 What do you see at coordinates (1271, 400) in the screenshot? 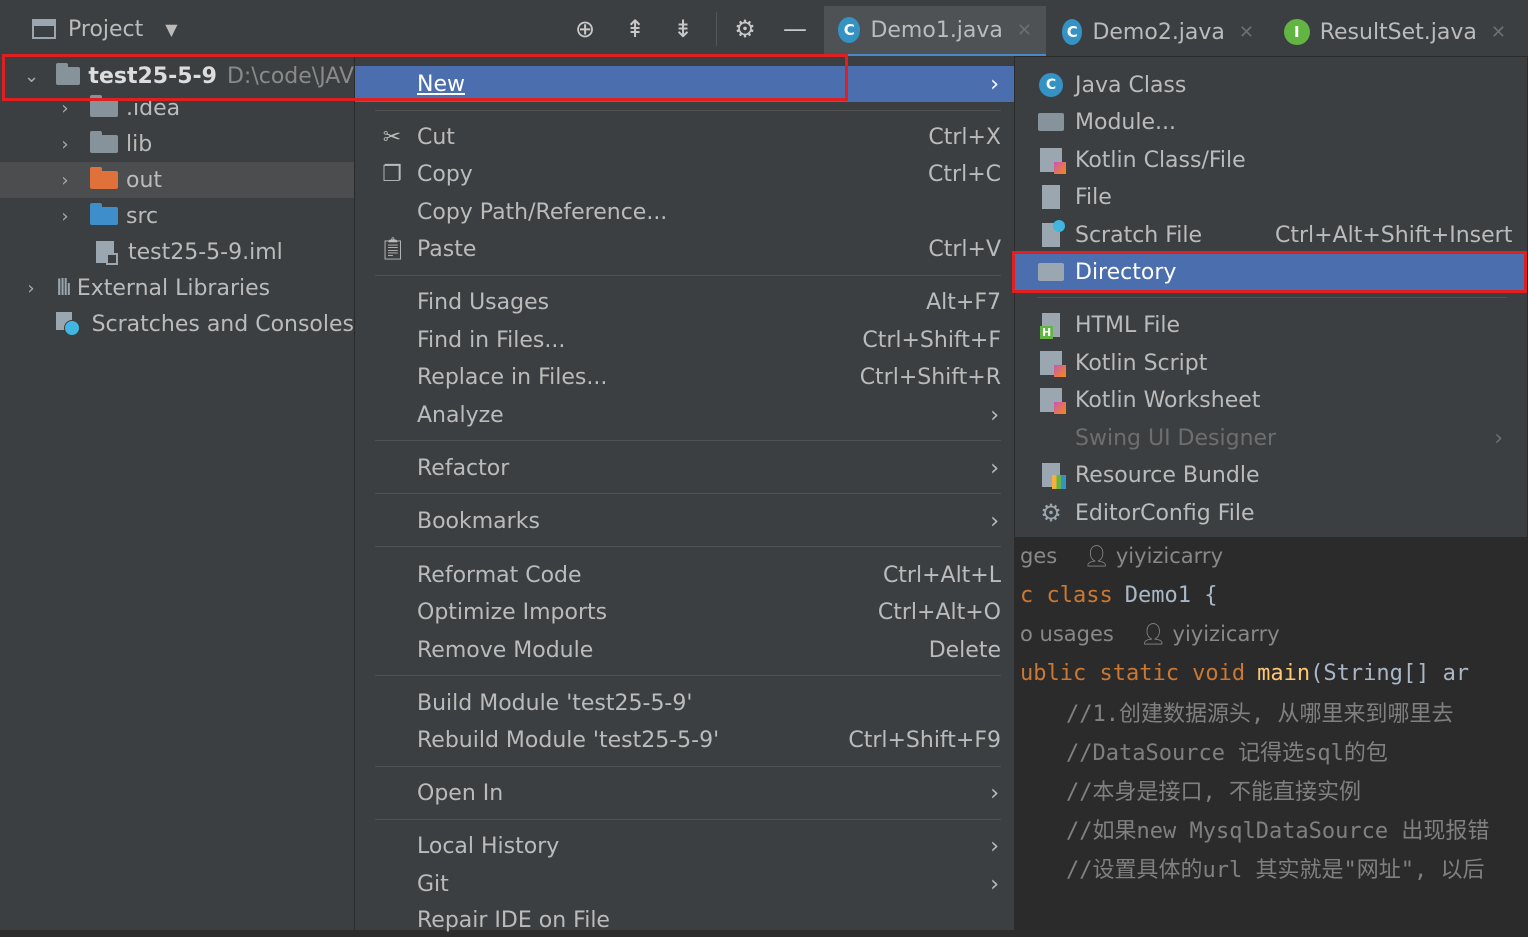
I see `submenu-item-kotlin-worksheet: Kotlin Worksheet` at bounding box center [1271, 400].